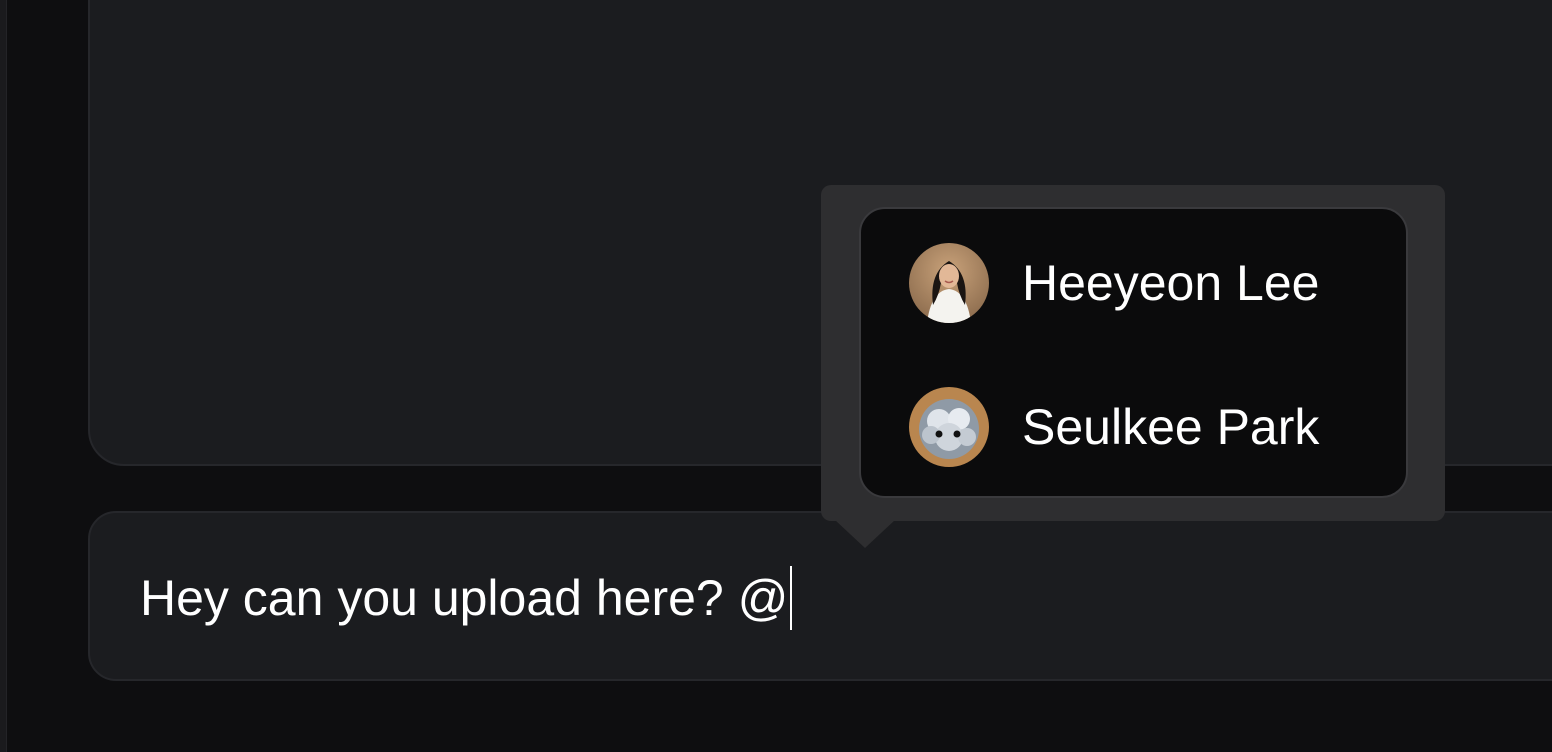  I want to click on popover-arrow, so click(865, 534).